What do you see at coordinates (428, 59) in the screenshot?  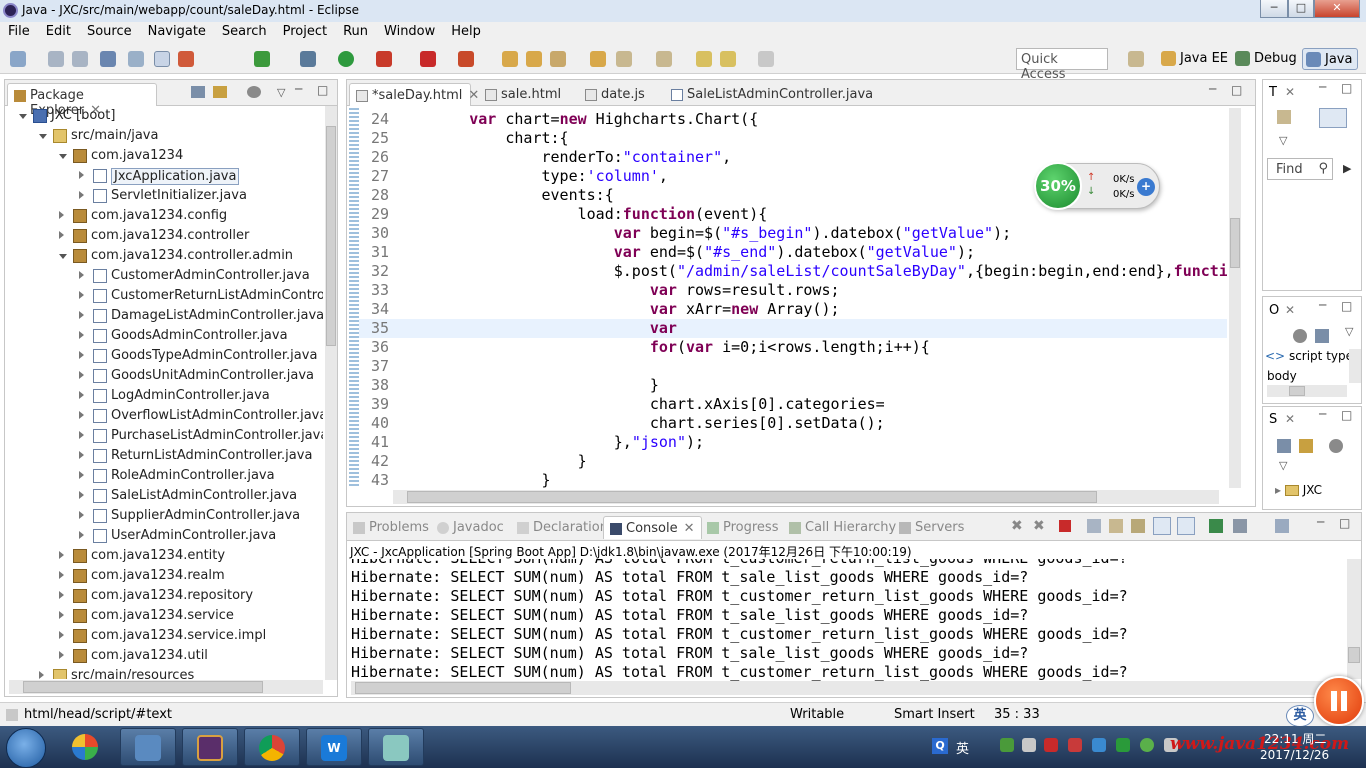 I see `stop-icon` at bounding box center [428, 59].